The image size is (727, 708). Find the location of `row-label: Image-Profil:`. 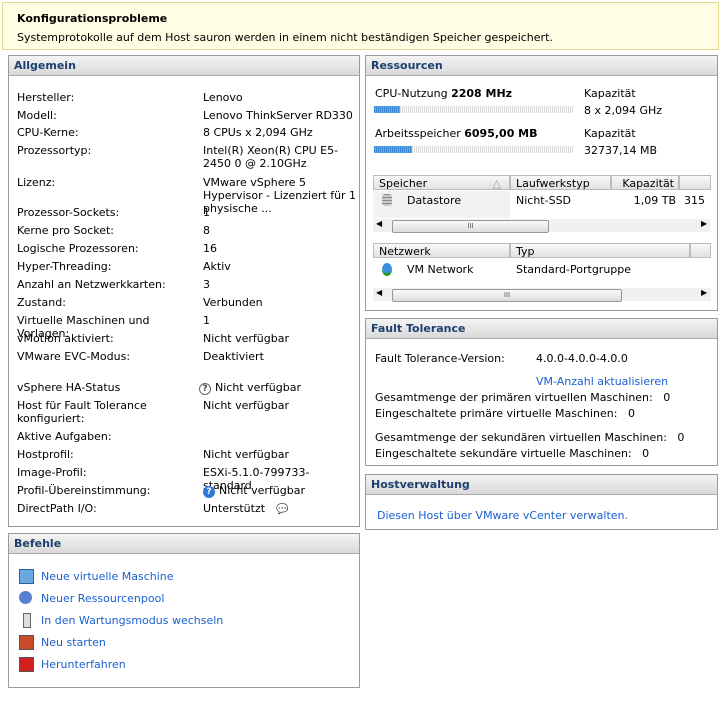

row-label: Image-Profil: is located at coordinates (52, 472).